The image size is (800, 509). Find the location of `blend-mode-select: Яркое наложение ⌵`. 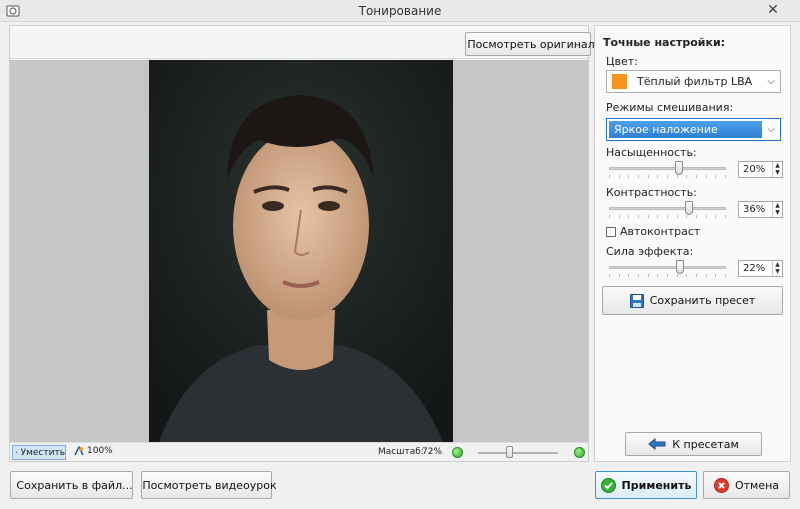

blend-mode-select: Яркое наложение ⌵ is located at coordinates (693, 129).